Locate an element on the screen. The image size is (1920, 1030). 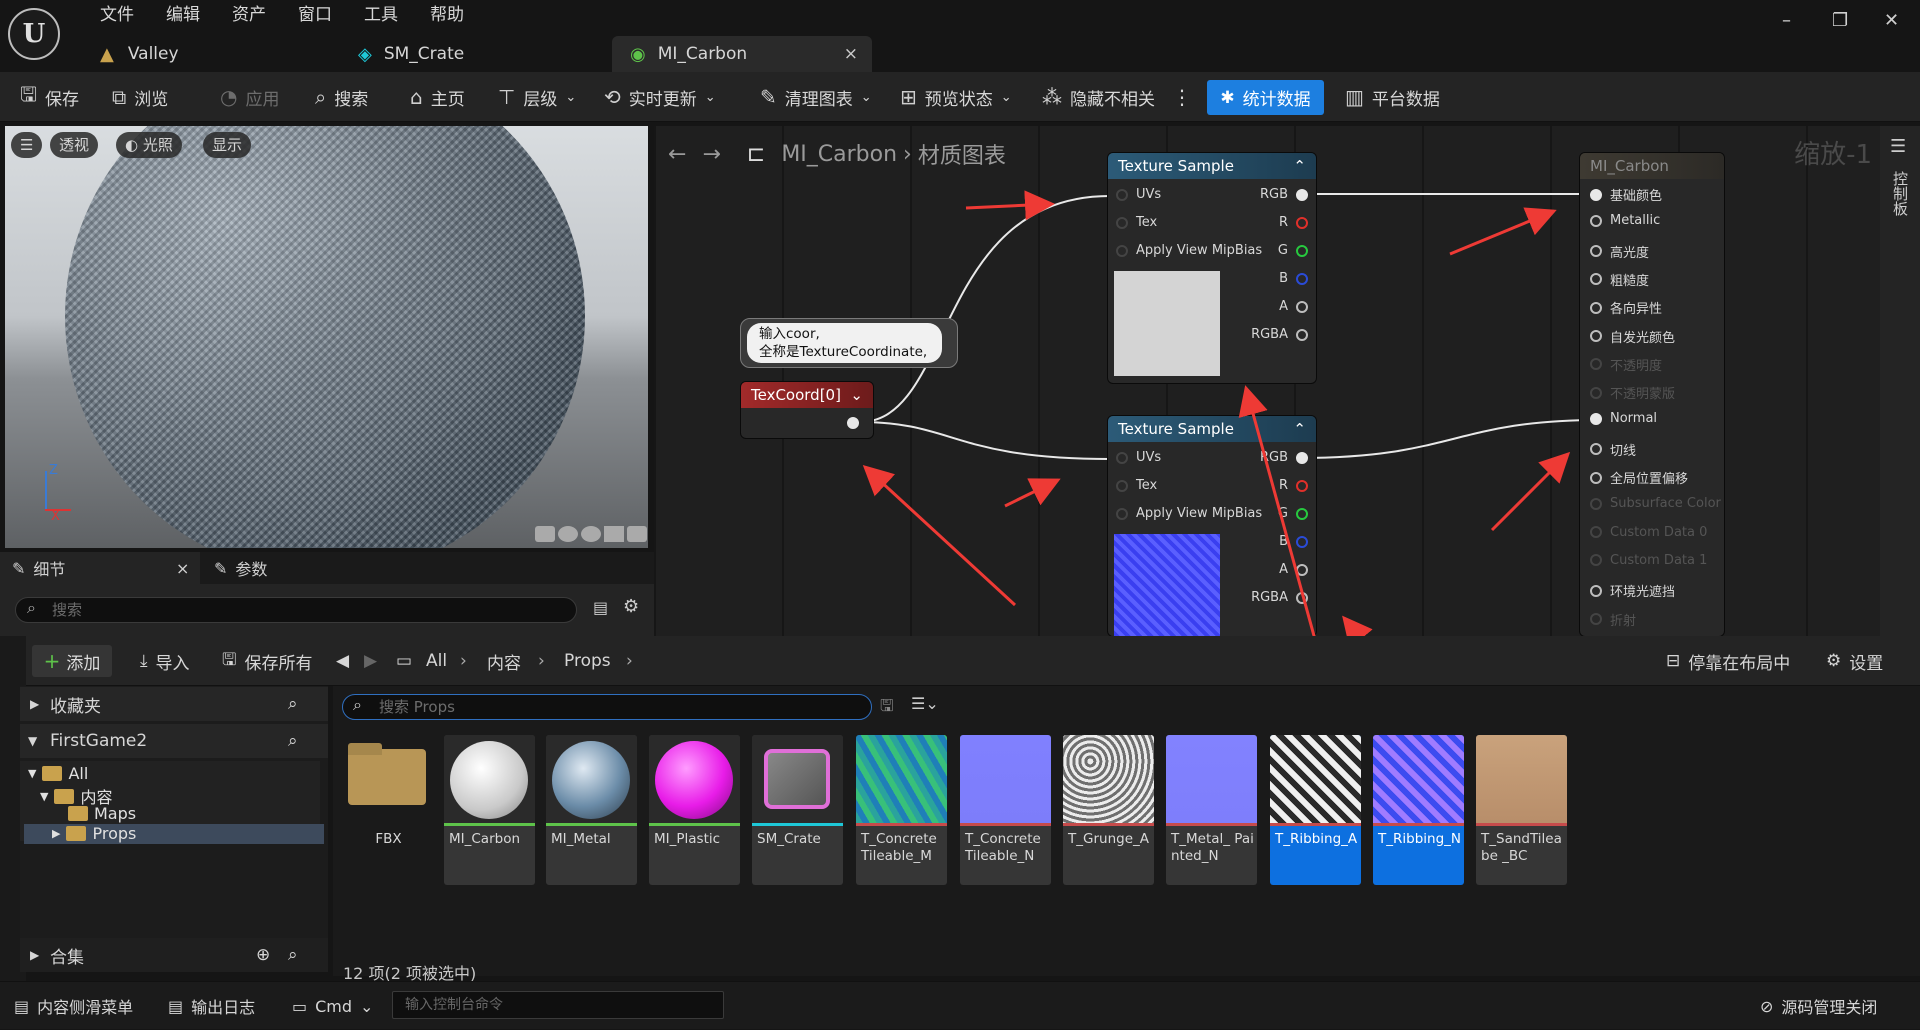
dock-in-layout-button: ⊟ 停靠在布局中 is located at coordinates (1728, 661).